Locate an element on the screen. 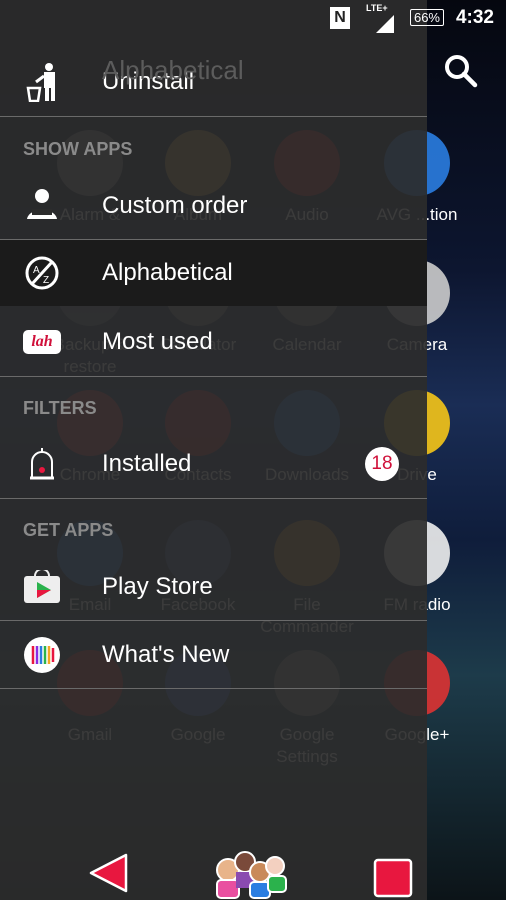  installed-count-badge: 18 is located at coordinates (382, 464).